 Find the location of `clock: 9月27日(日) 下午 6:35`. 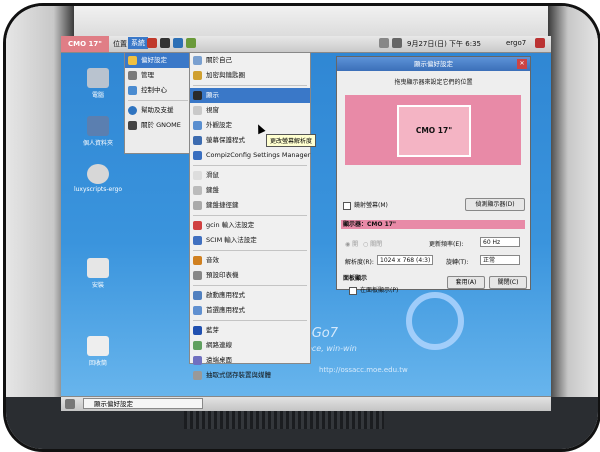

clock: 9月27日(日) 下午 6:35 is located at coordinates (444, 44).